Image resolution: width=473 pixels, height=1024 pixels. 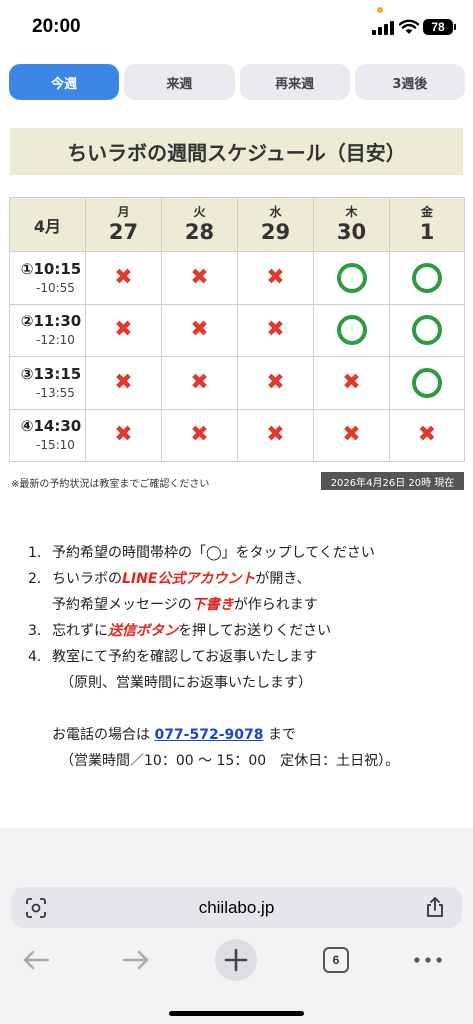 I want to click on tab-count: 6, so click(x=336, y=960).